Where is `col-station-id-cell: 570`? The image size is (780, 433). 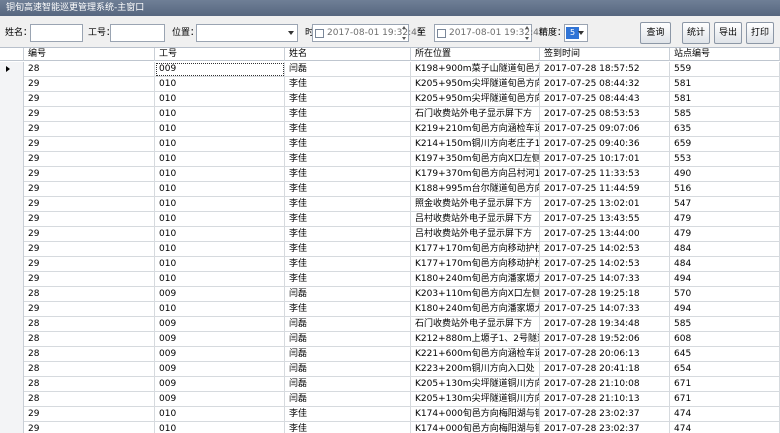 col-station-id-cell: 570 is located at coordinates (725, 294).